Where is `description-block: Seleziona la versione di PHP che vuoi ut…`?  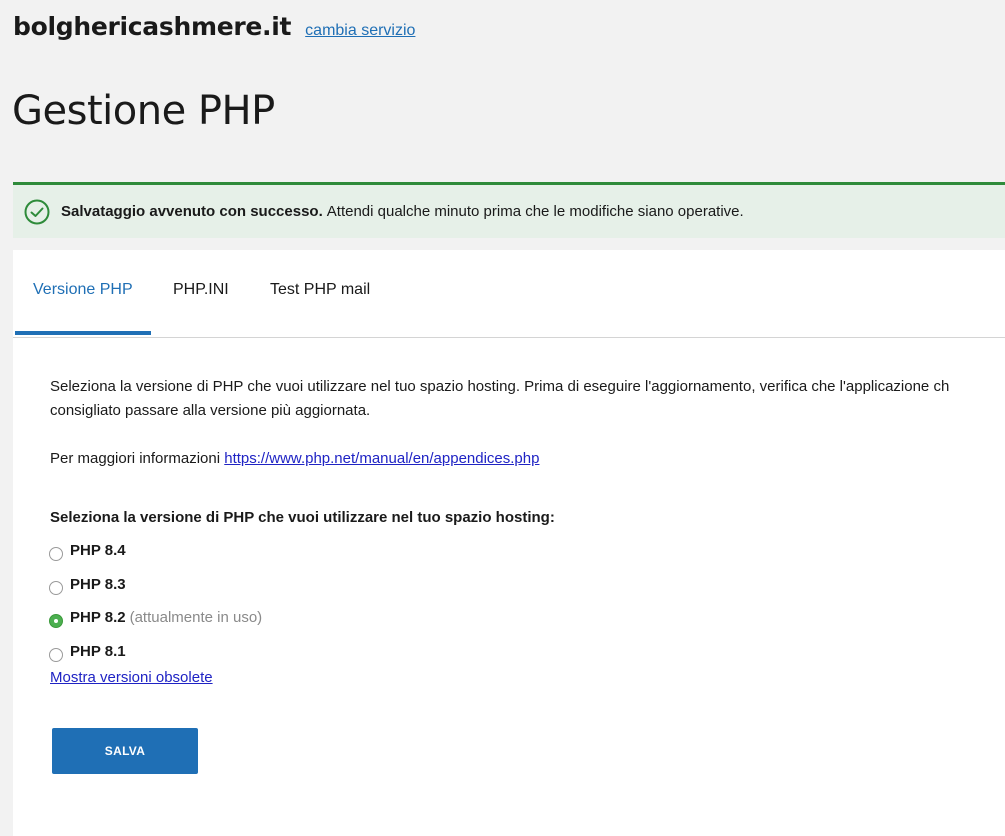
description-block: Seleziona la versione di PHP che vuoi ut… is located at coordinates (527, 423).